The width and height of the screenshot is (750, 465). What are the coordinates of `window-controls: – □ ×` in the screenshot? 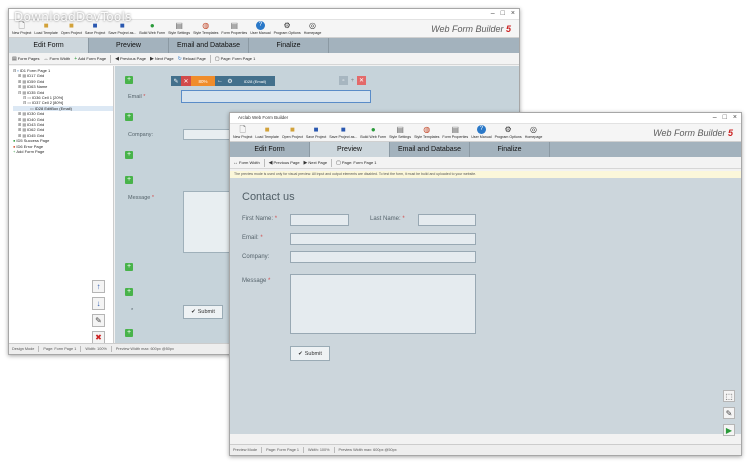 It's located at (725, 118).